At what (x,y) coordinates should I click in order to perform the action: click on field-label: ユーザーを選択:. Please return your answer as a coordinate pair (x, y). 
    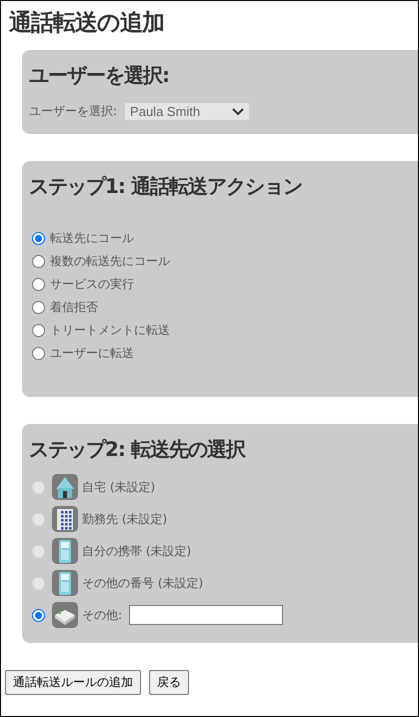
    Looking at the image, I should click on (73, 111).